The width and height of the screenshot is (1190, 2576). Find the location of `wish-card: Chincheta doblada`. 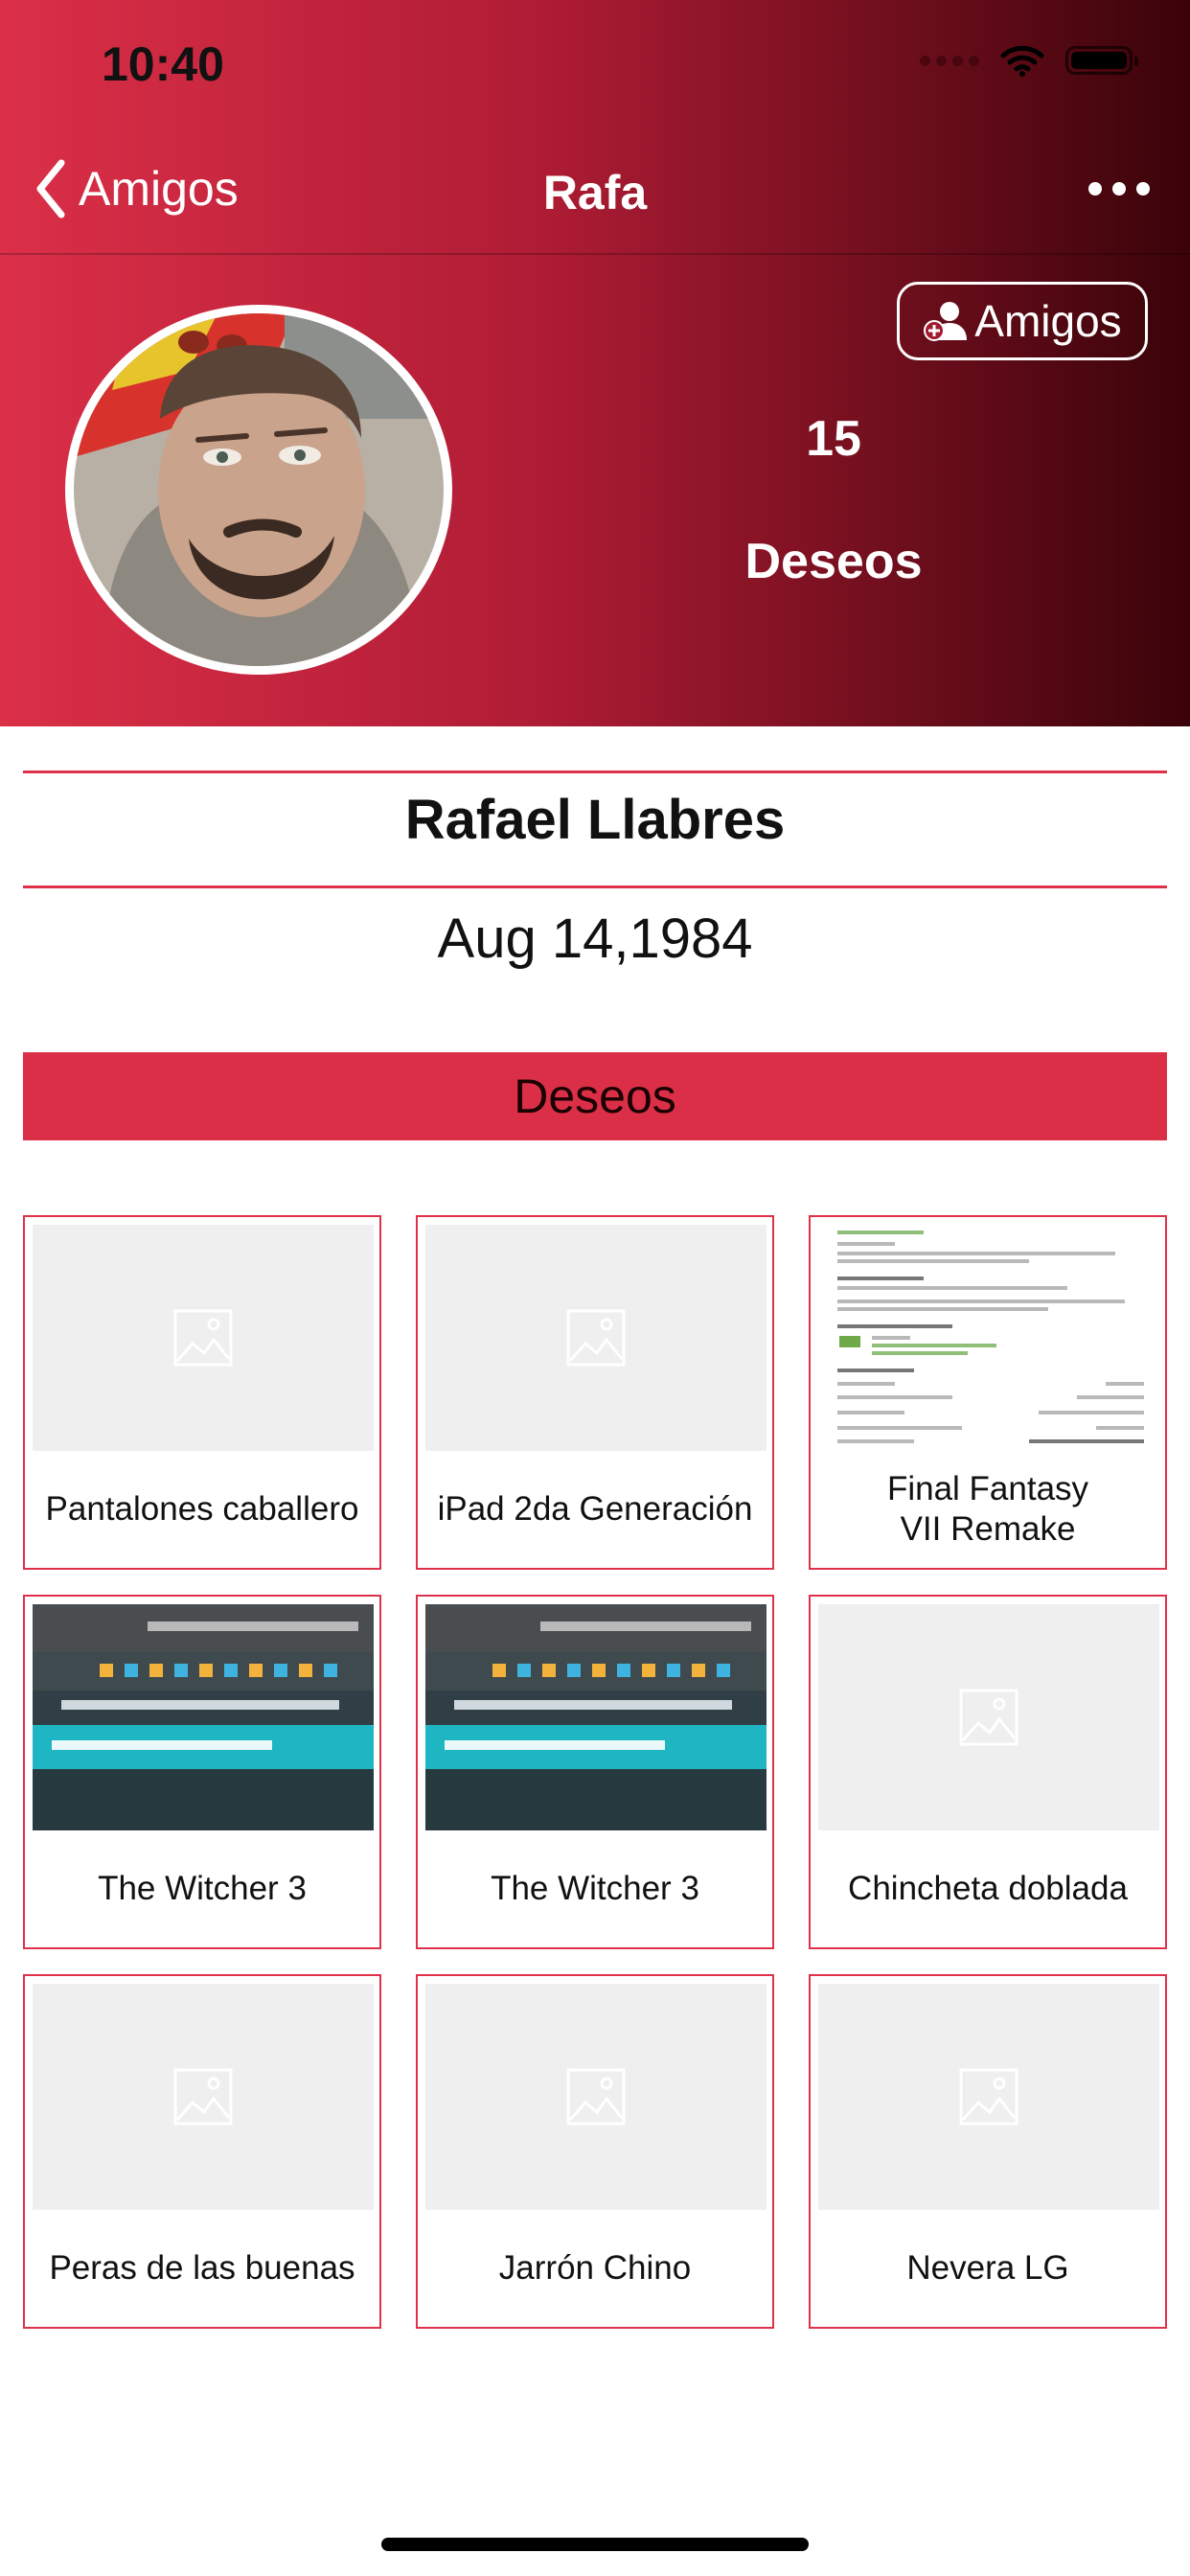

wish-card: Chincheta doblada is located at coordinates (988, 1772).